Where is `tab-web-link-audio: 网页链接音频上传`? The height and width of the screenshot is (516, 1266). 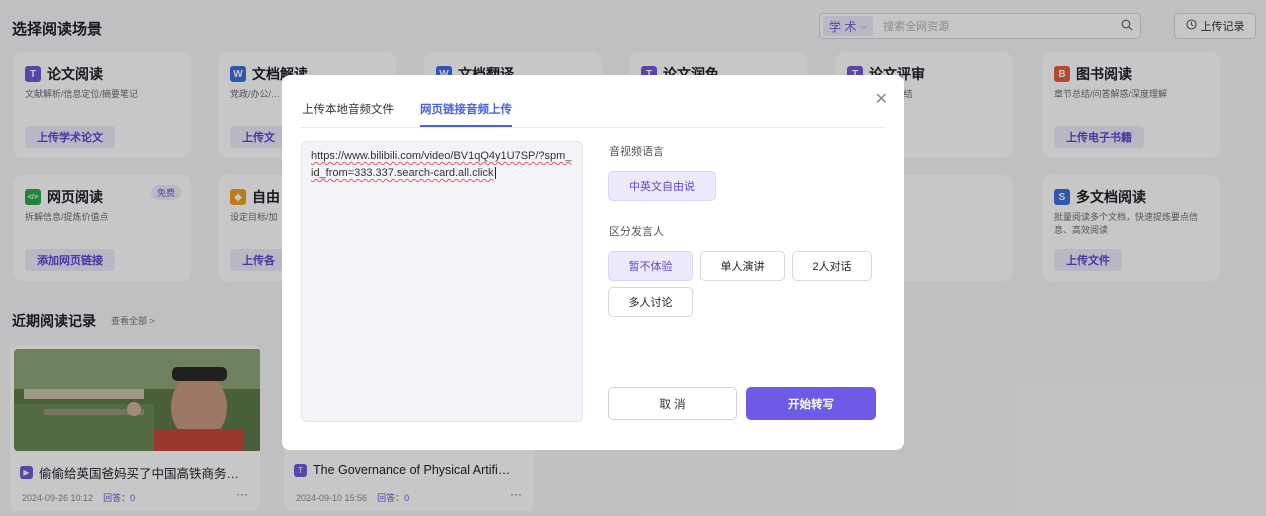
tab-web-link-audio: 网页链接音频上传 is located at coordinates (466, 114).